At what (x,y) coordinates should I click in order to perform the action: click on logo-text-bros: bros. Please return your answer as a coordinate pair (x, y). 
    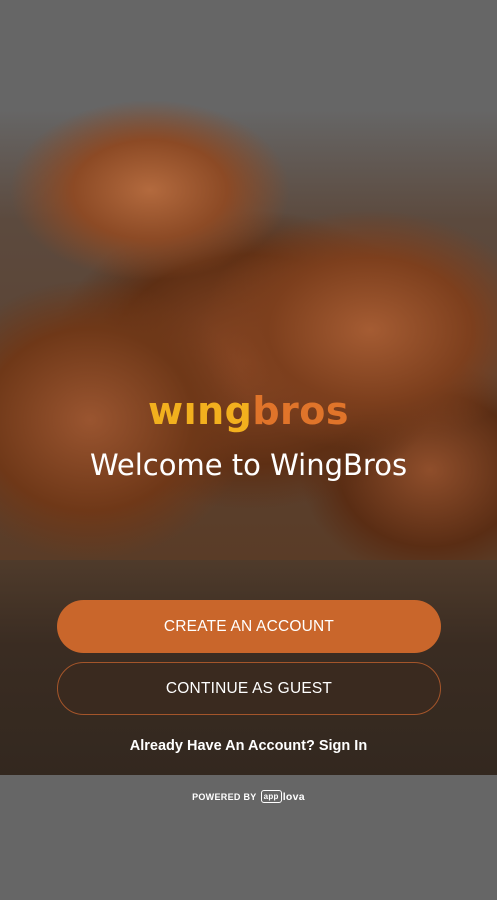
    Looking at the image, I should click on (301, 411).